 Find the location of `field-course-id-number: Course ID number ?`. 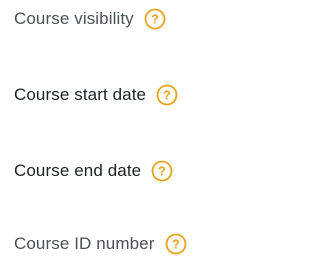

field-course-id-number: Course ID number ? is located at coordinates (100, 244).